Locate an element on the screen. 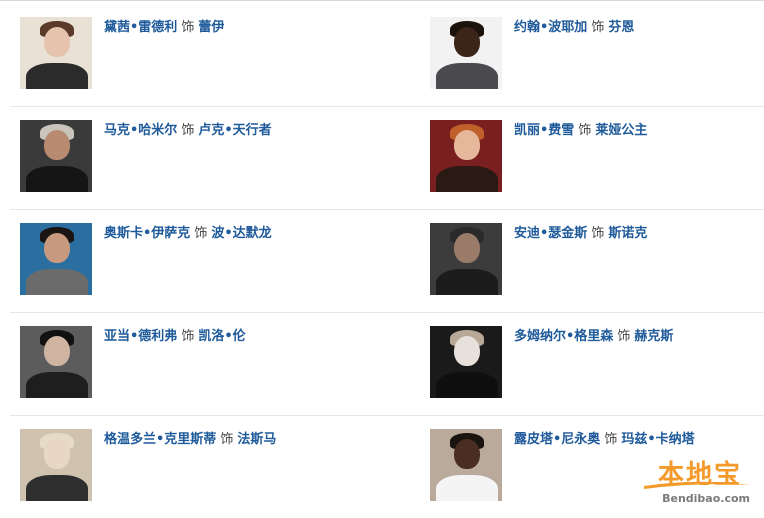  cast-caption: 约翰•波耶加饰芬恩 is located at coordinates (574, 28).